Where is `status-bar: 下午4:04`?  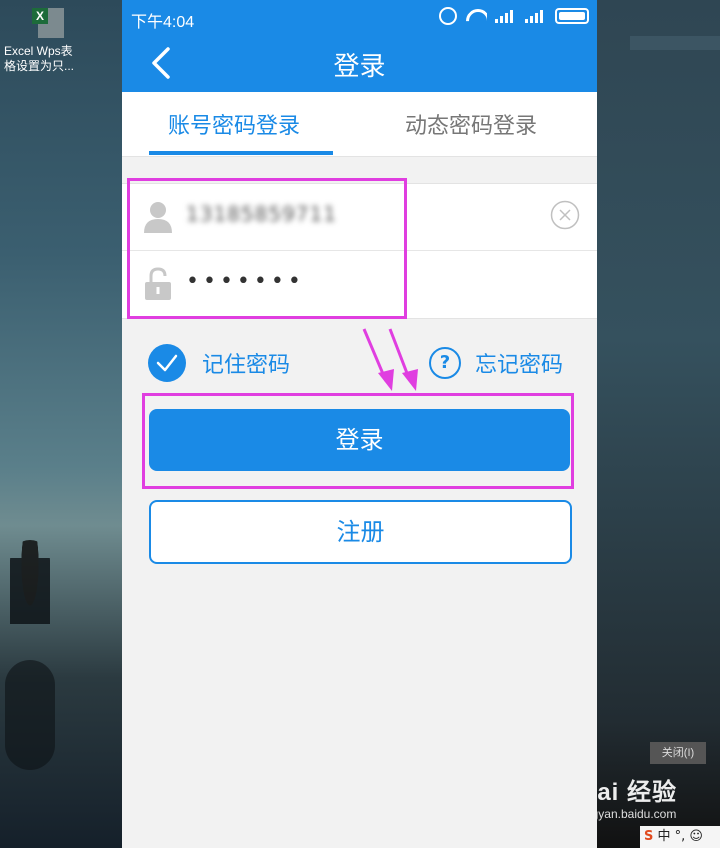 status-bar: 下午4:04 is located at coordinates (359, 17).